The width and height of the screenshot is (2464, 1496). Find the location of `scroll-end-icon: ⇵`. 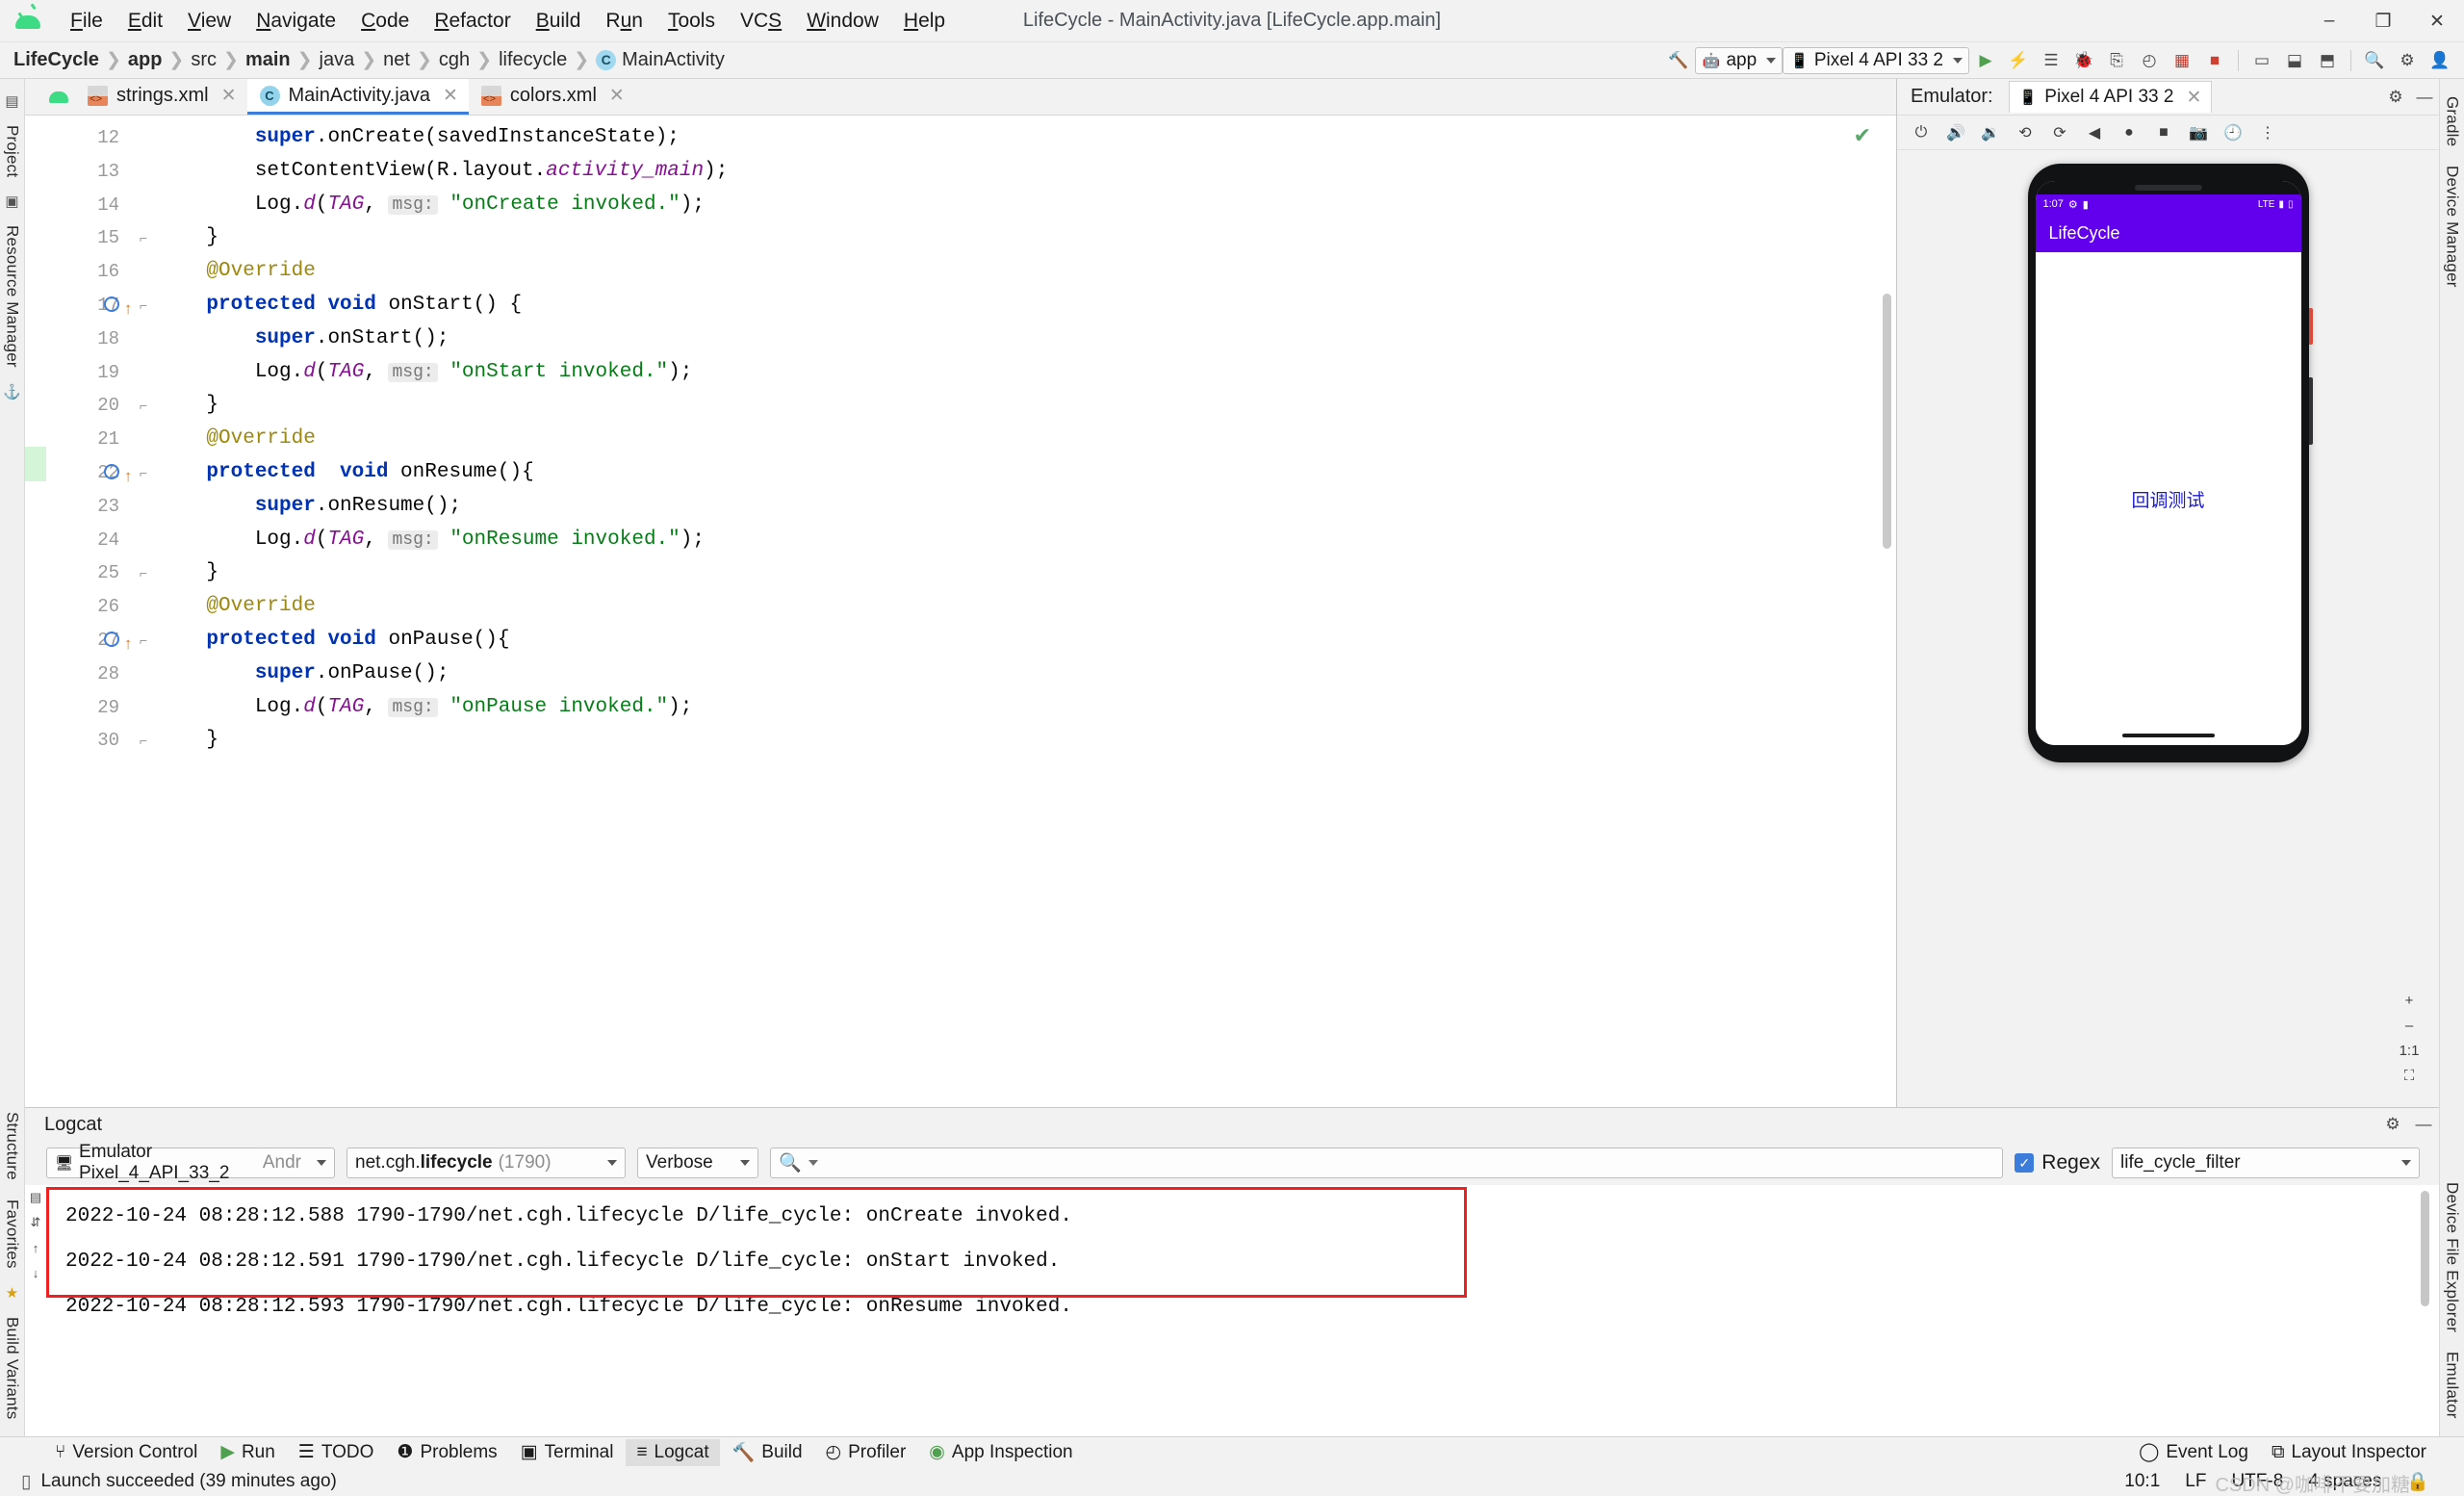

scroll-end-icon: ⇵ is located at coordinates (35, 1222).